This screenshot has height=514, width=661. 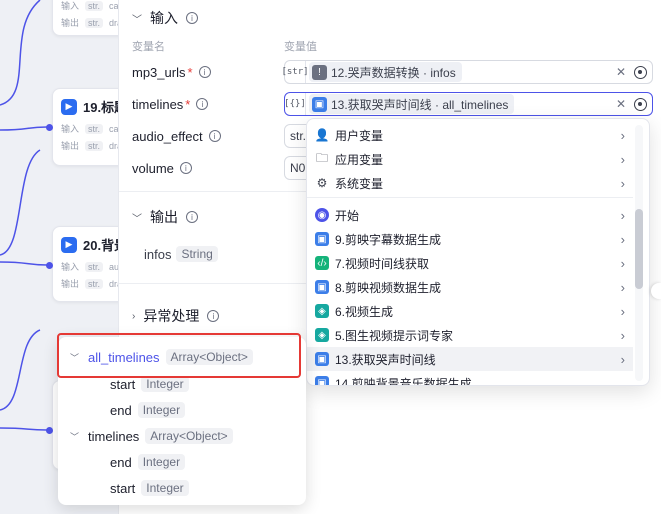 What do you see at coordinates (300, 47) in the screenshot?
I see `column-header-value: 变量值` at bounding box center [300, 47].